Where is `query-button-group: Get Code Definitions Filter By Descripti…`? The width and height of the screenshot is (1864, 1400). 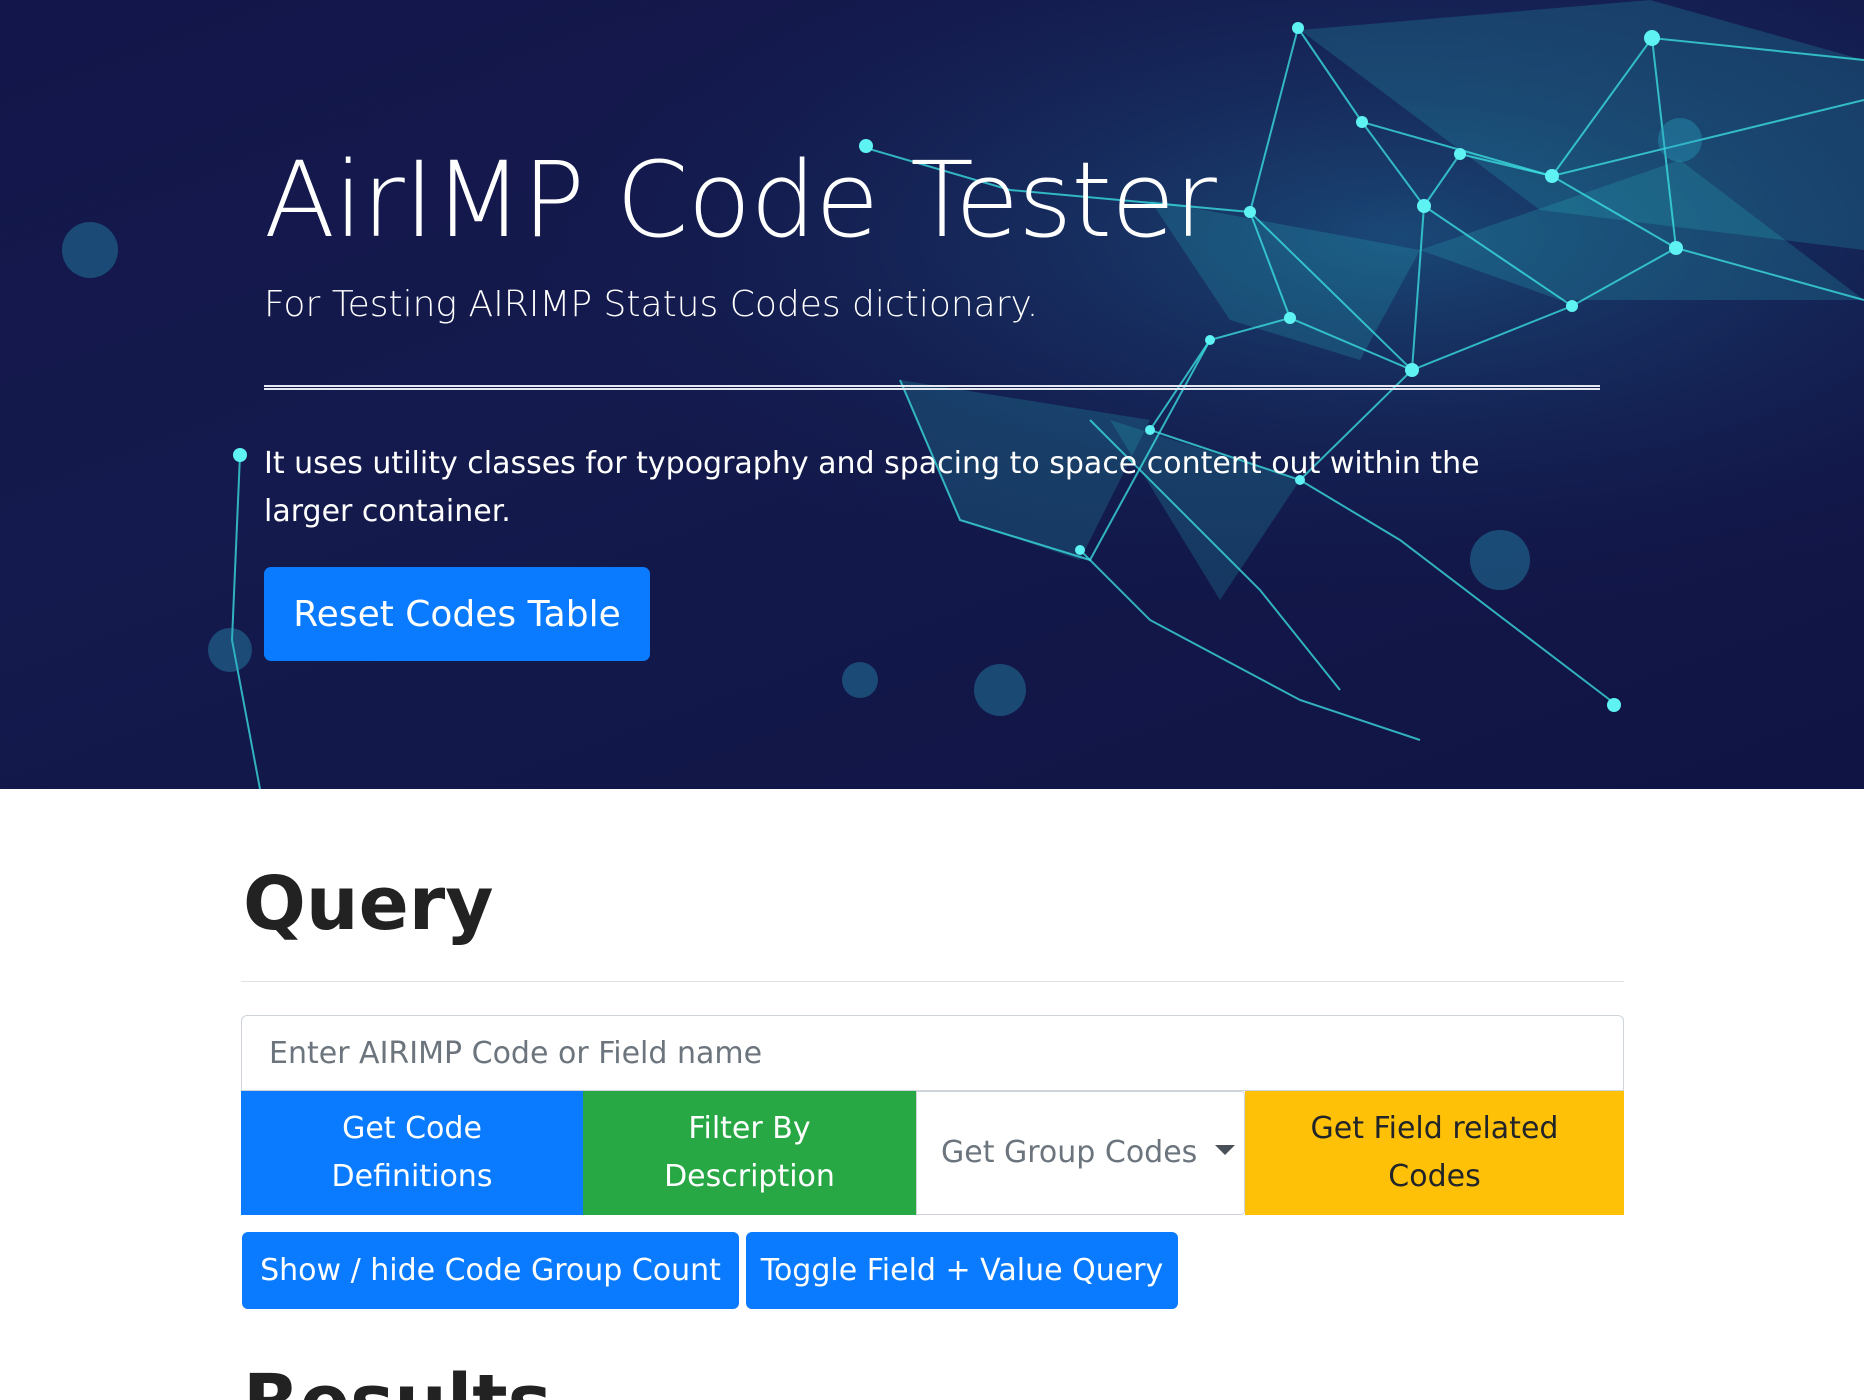 query-button-group: Get Code Definitions Filter By Descripti… is located at coordinates (932, 1153).